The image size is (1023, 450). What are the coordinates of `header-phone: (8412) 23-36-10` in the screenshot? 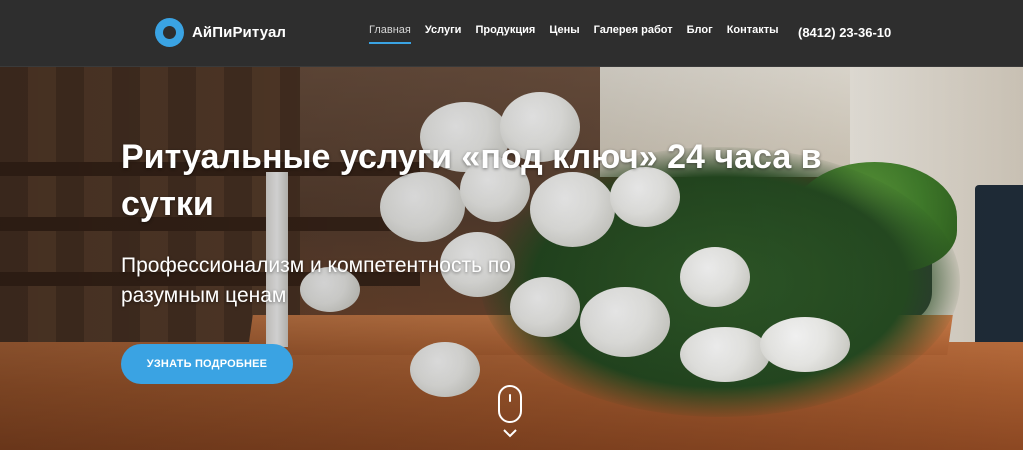 It's located at (844, 32).